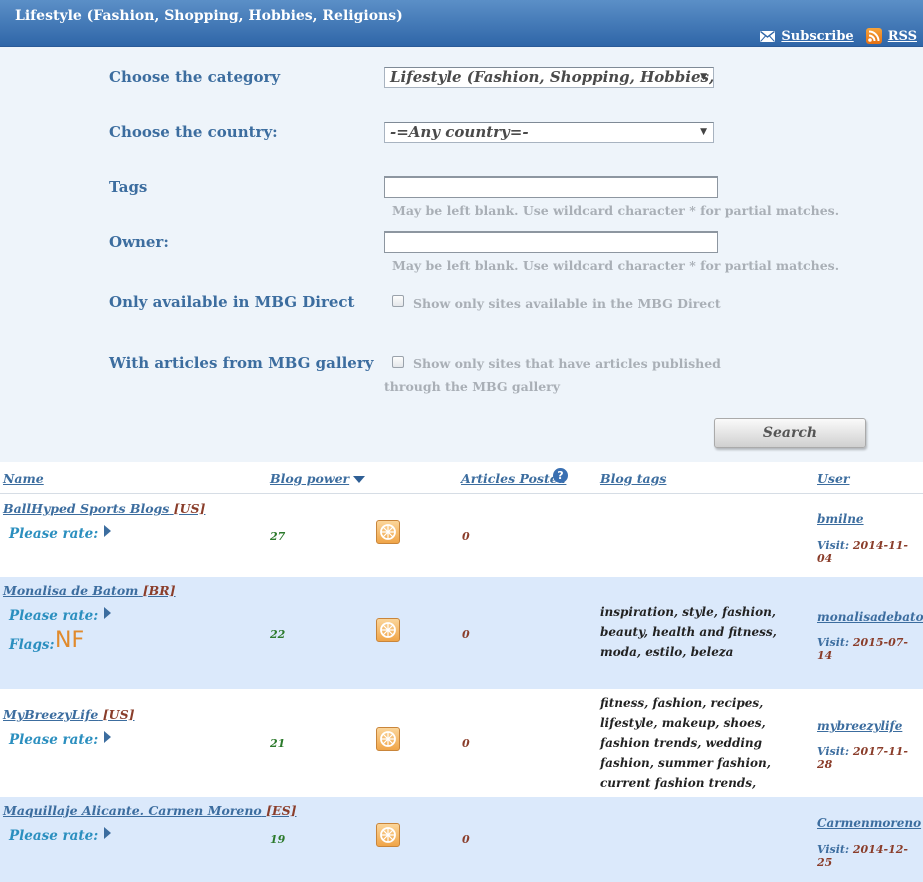 Image resolution: width=923 pixels, height=882 pixels. I want to click on site-link: Monalisa de Batom [BR], so click(89, 590).